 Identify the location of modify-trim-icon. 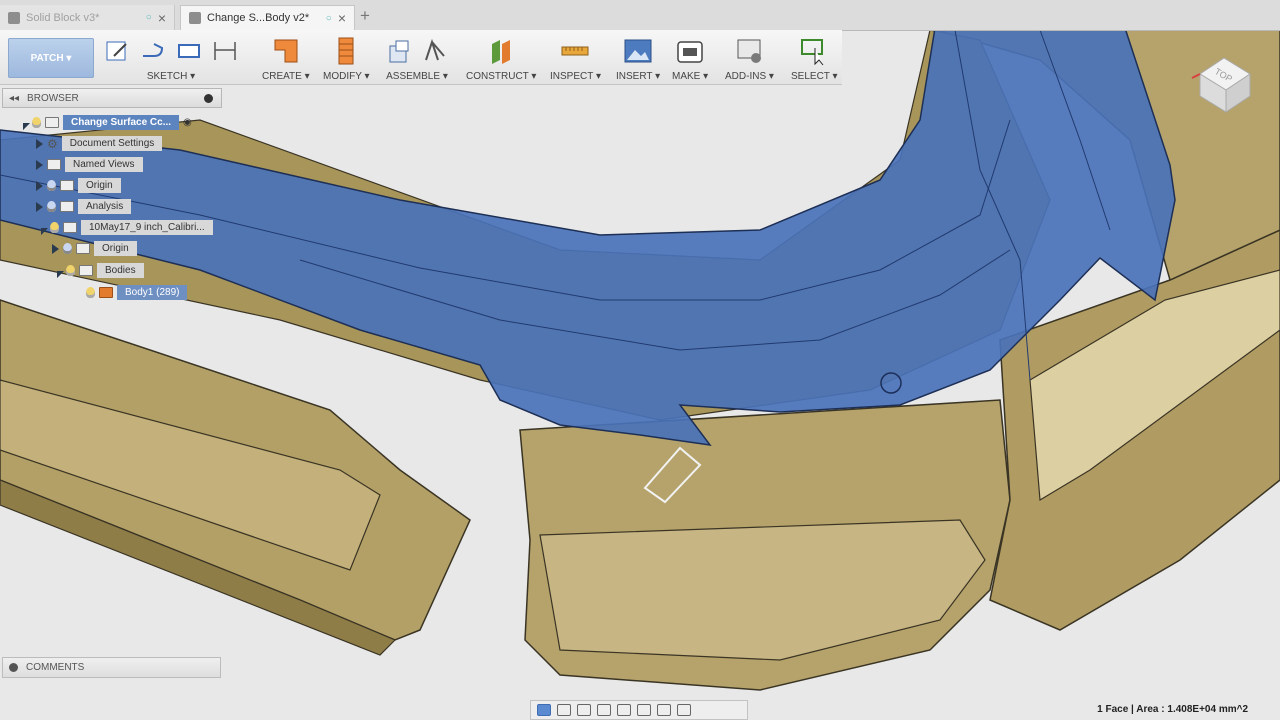
(346, 51).